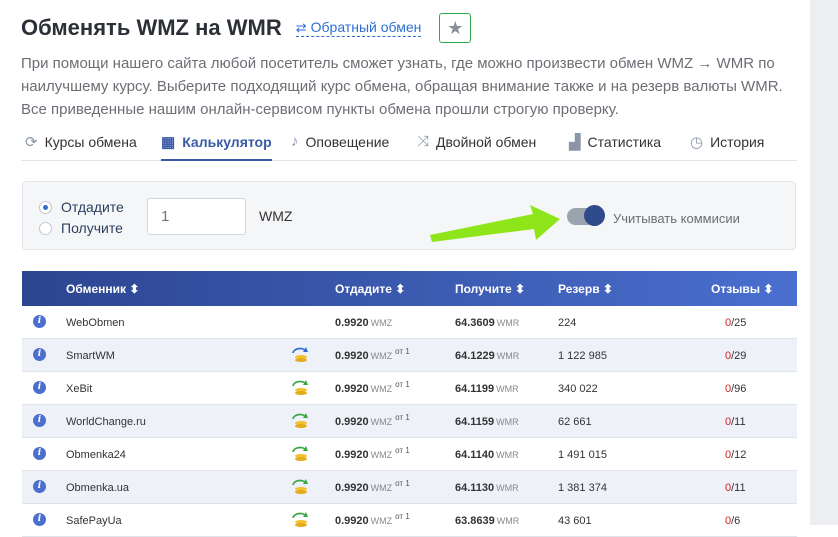 Image resolution: width=838 pixels, height=537 pixels. Describe the element at coordinates (79, 389) in the screenshot. I see `exchanger-name: XeBit` at that location.